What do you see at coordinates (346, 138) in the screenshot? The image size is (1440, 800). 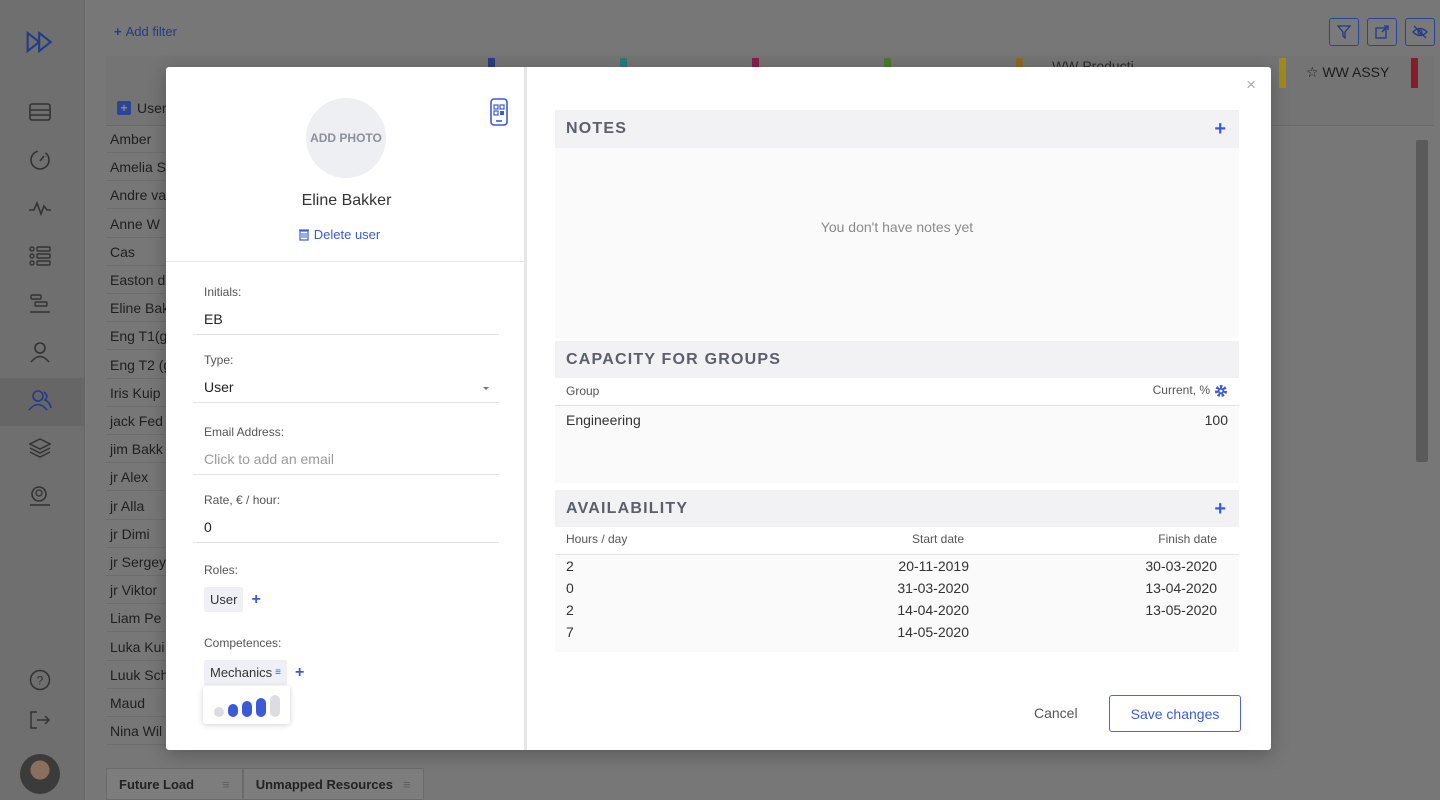 I see `add-photo-button: ADD PHOTO` at bounding box center [346, 138].